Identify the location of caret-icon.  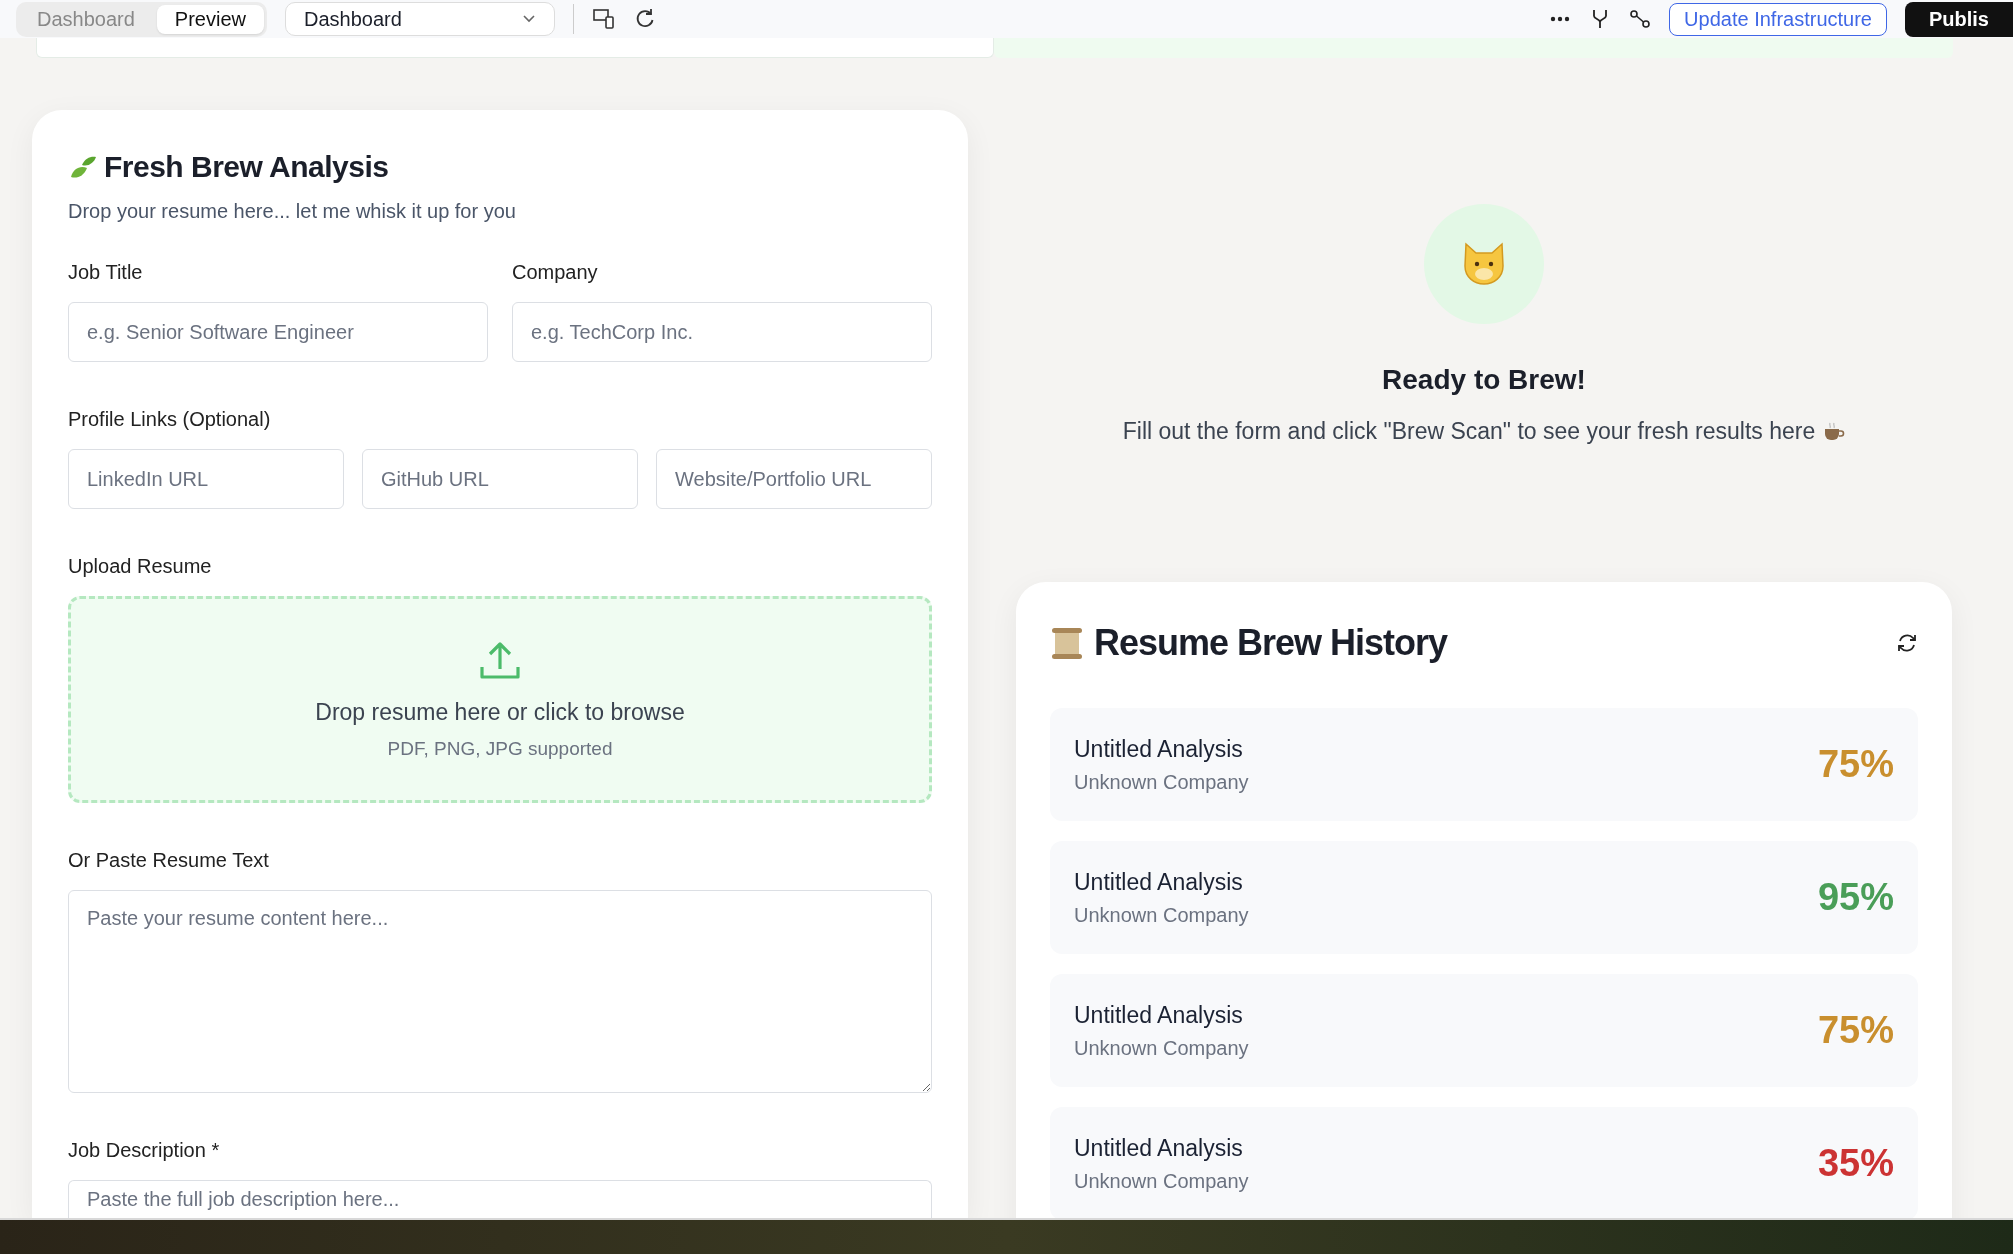
(529, 19).